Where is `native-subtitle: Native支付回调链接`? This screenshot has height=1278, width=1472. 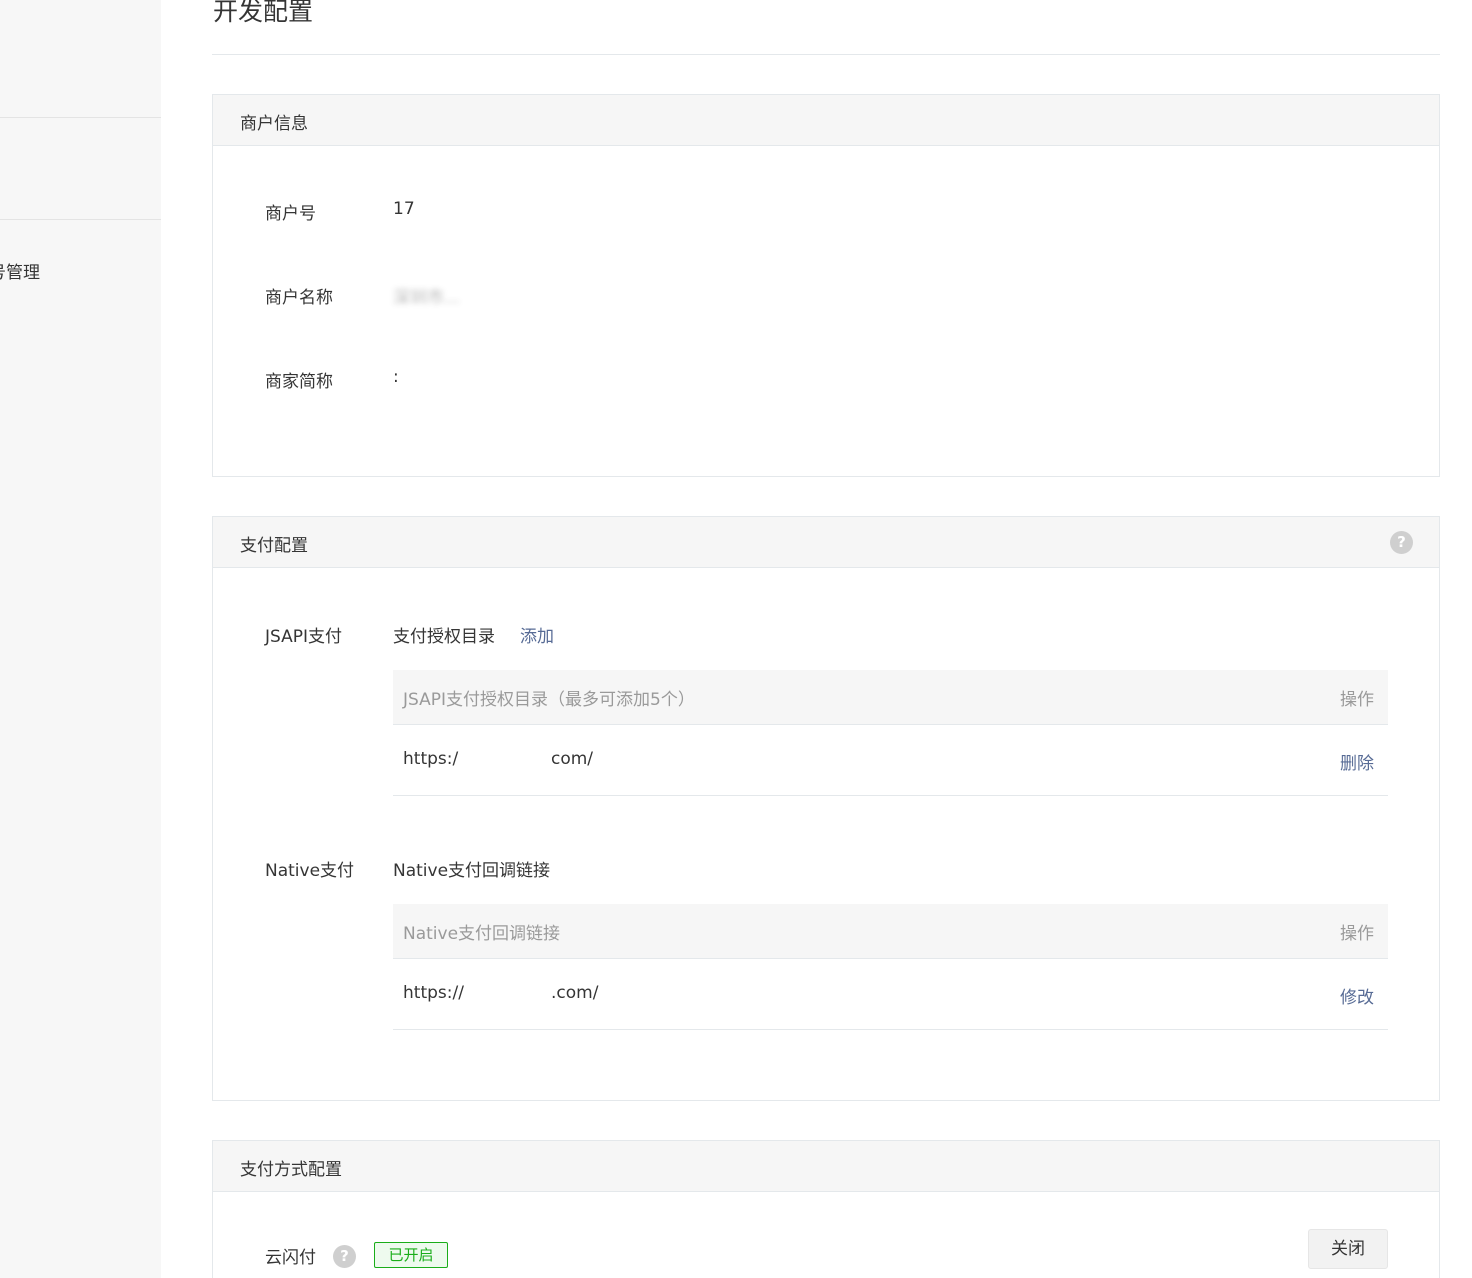
native-subtitle: Native支付回调链接 is located at coordinates (472, 871).